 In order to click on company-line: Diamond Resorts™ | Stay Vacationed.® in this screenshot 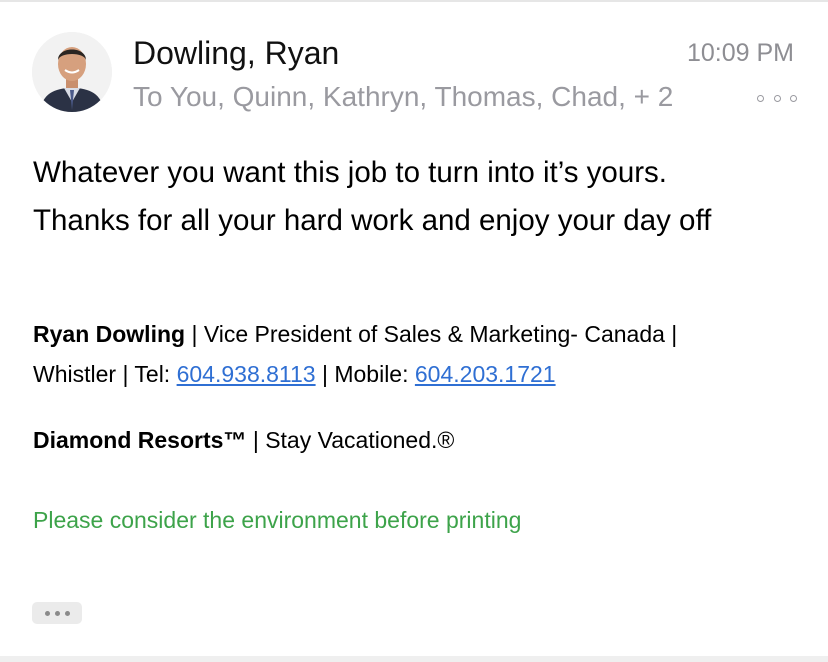, I will do `click(243, 440)`.